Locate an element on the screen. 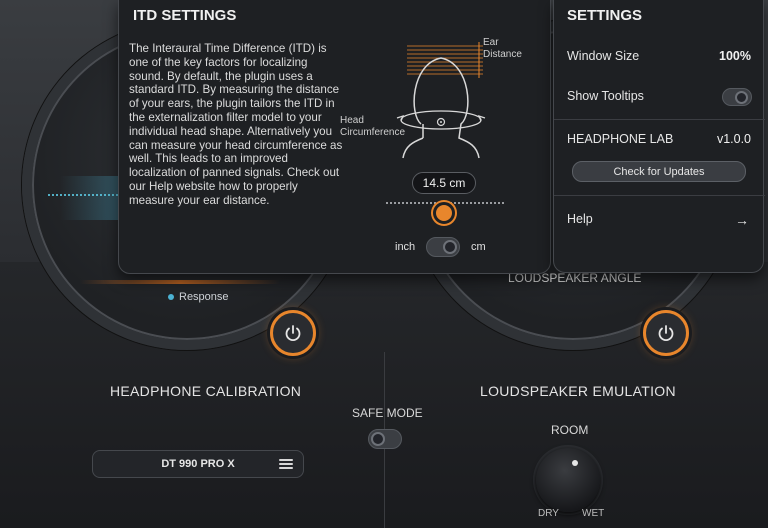  response-curve-glow is located at coordinates (89, 198).